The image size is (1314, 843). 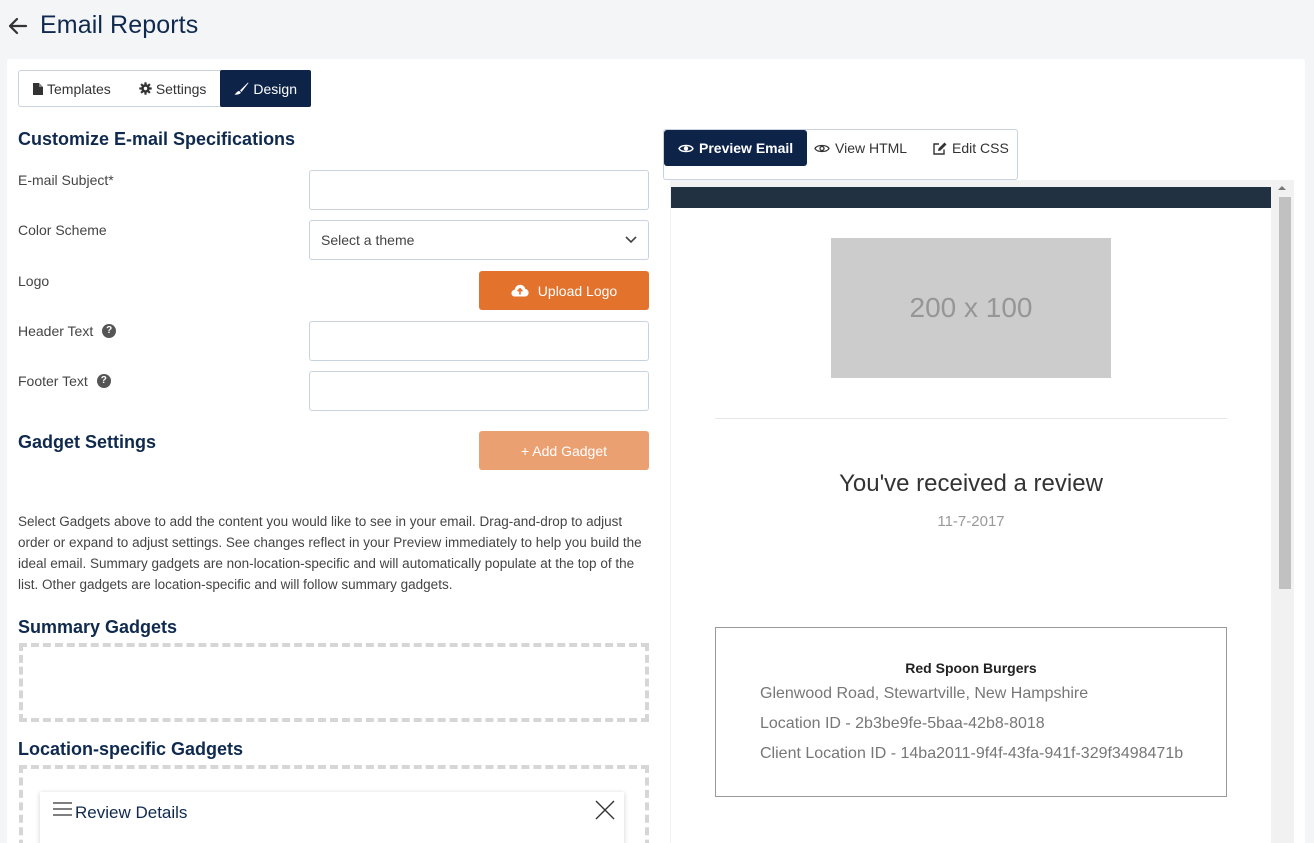 I want to click on email-heading: You've received a review, so click(x=971, y=483).